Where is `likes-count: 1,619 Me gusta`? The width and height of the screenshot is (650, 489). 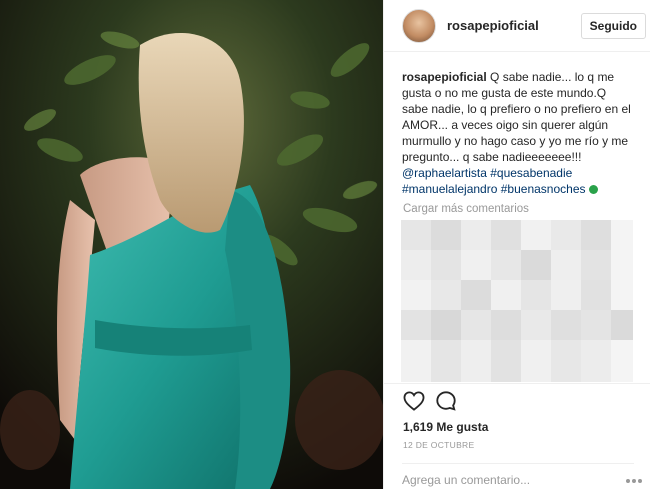 likes-count: 1,619 Me gusta is located at coordinates (445, 427).